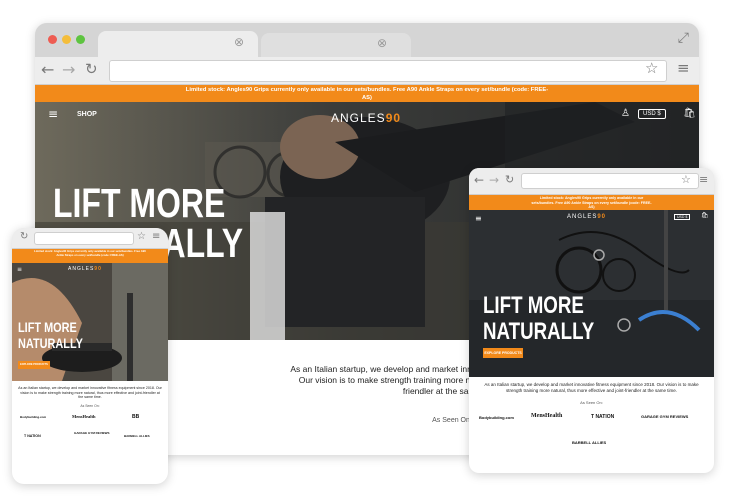 The image size is (734, 500). I want to click on tablet-nav-bar: ← → ↻ ☆ ≡, so click(591, 181).